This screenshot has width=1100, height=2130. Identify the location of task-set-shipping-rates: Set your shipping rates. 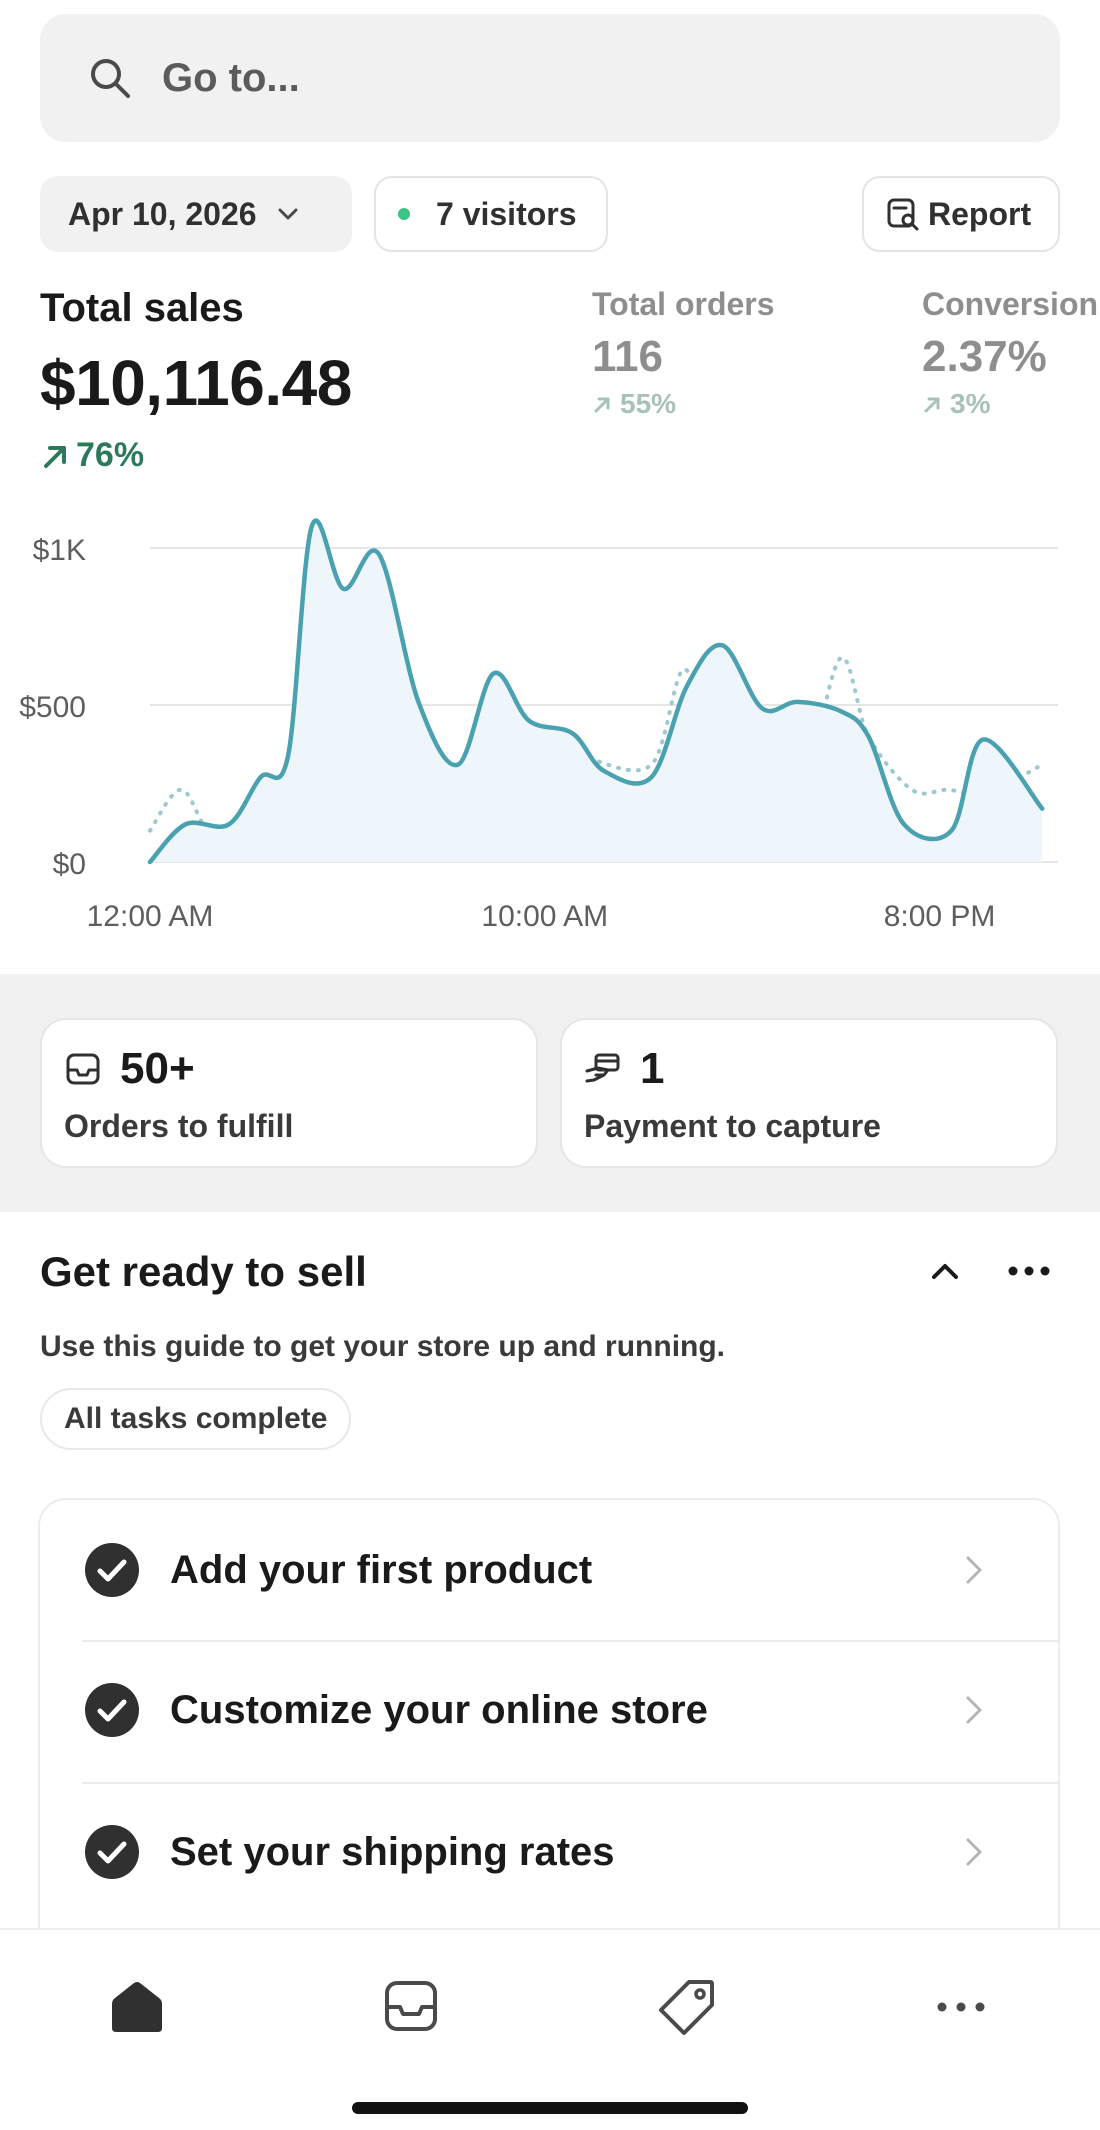
(549, 1852).